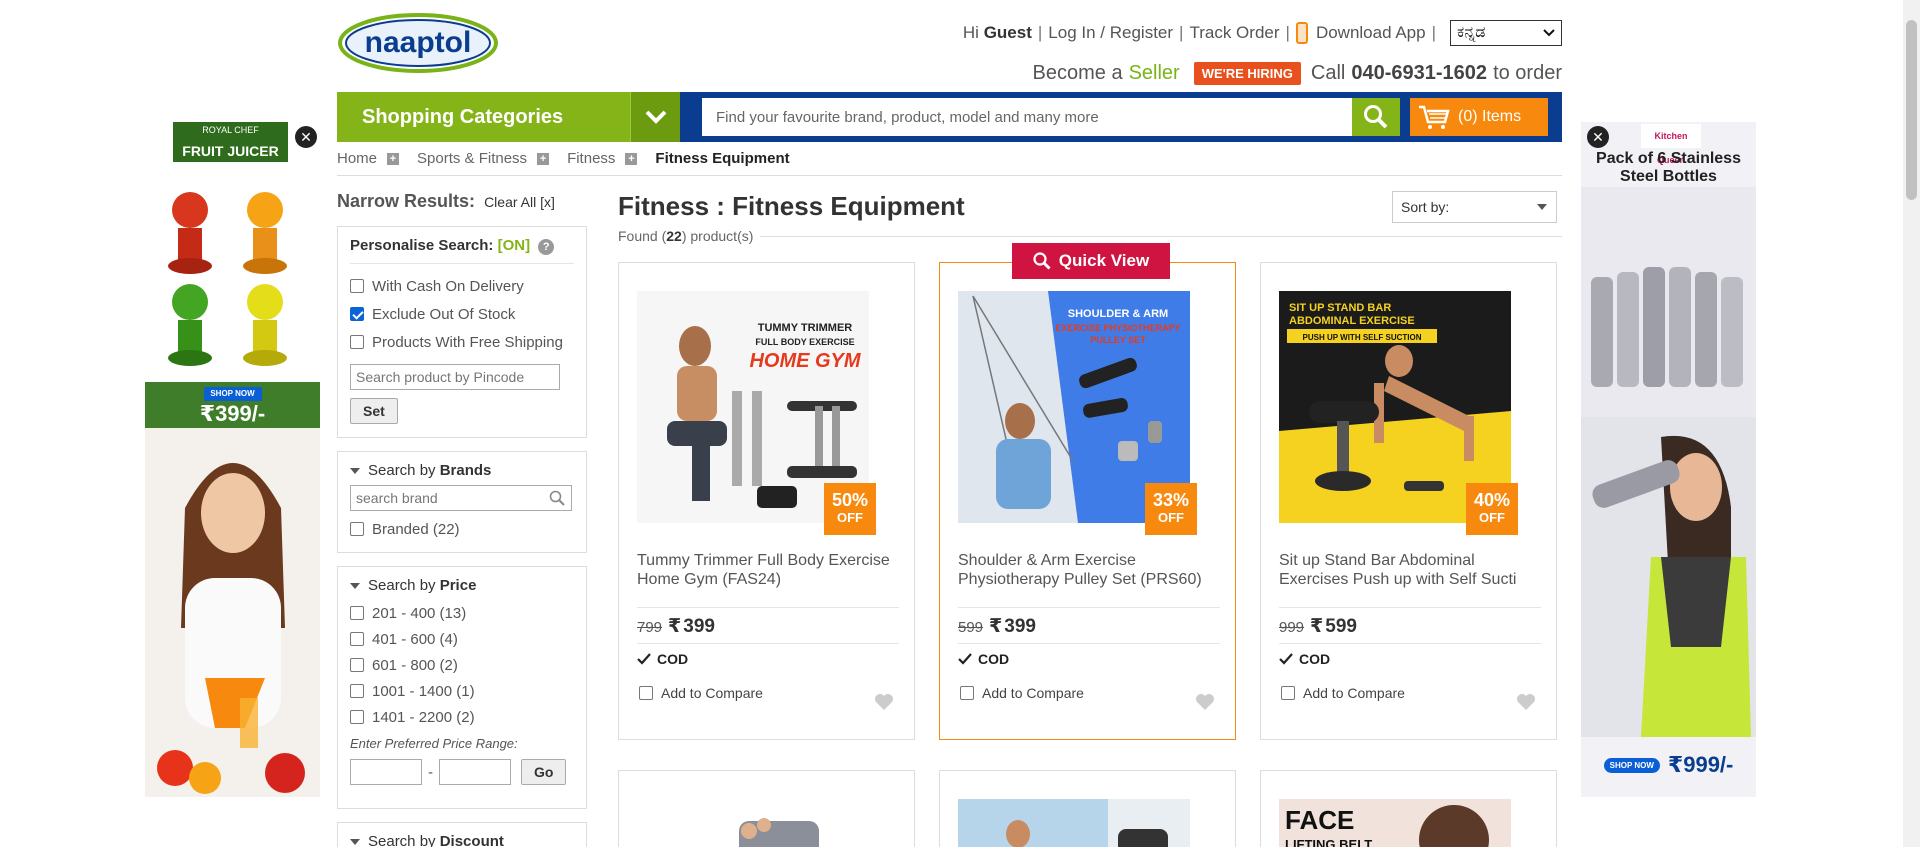 This screenshot has width=1920, height=847. Describe the element at coordinates (591, 158) in the screenshot. I see `breadcrumb-fitness: Fitness` at that location.